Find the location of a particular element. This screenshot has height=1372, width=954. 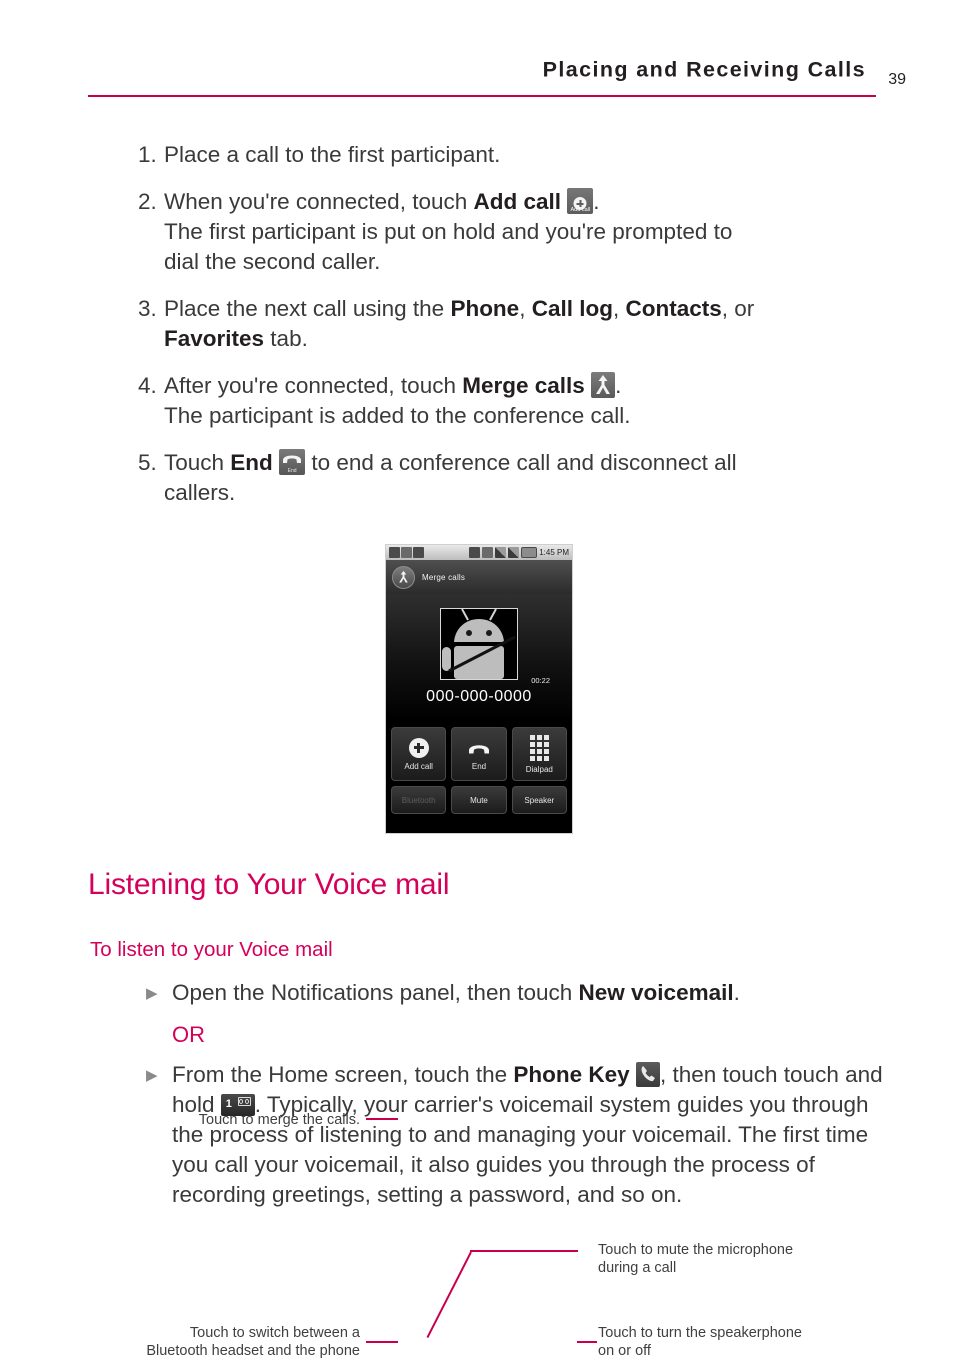

page-header: Placing and Receiving Calls 39 is located at coordinates (477, 55).